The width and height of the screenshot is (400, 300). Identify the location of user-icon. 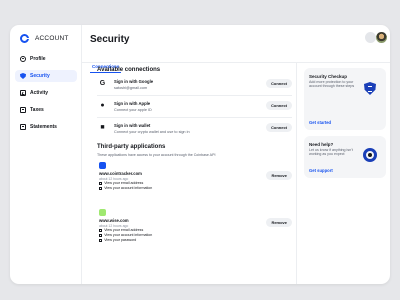
(23, 59).